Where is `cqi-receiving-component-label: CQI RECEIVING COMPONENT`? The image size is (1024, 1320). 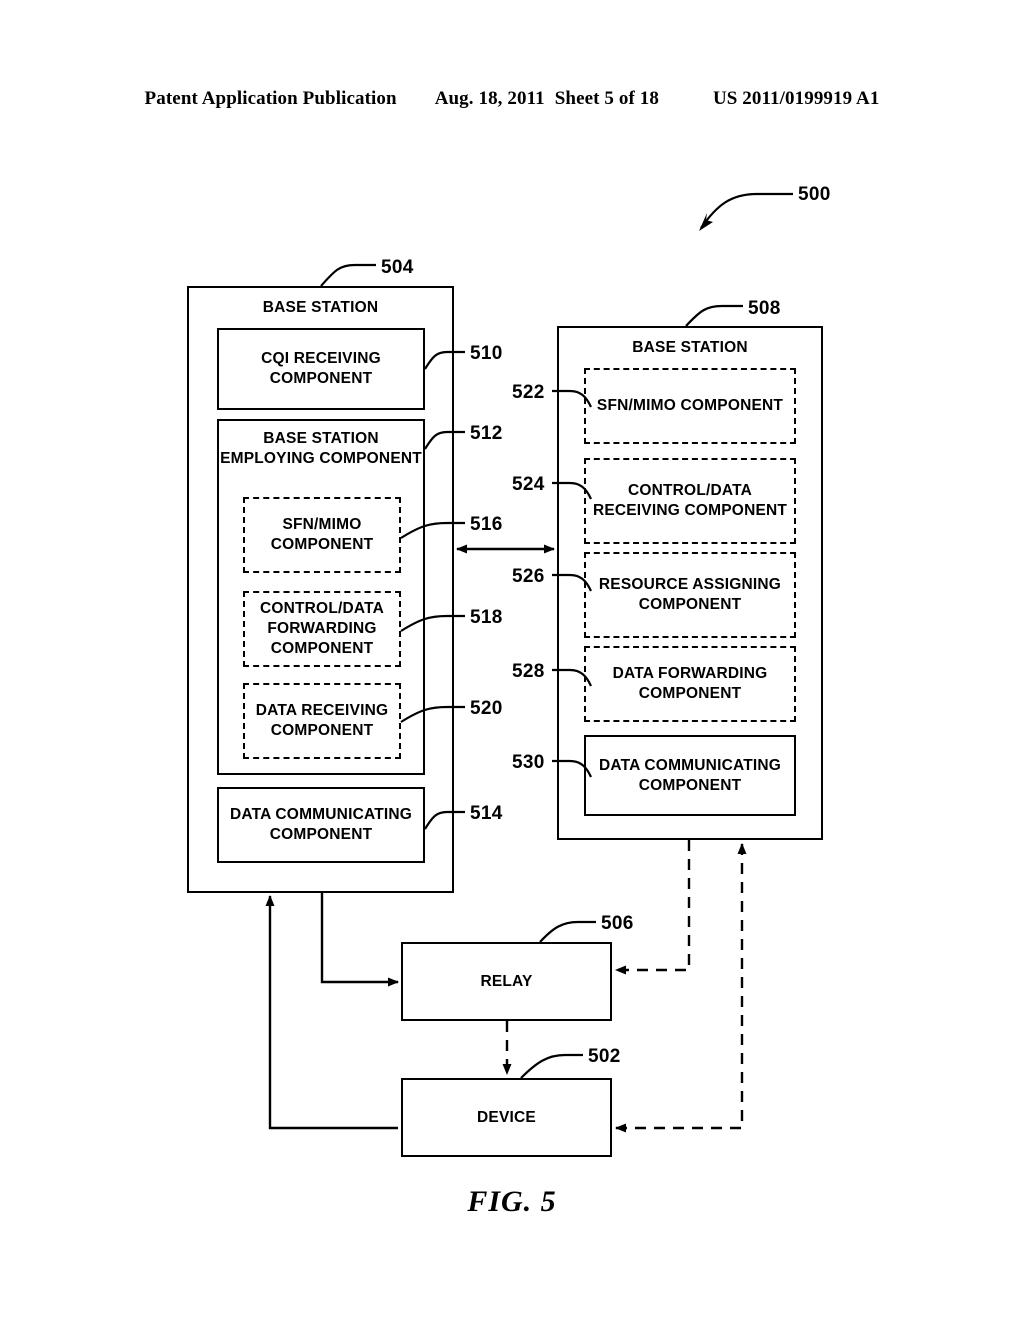 cqi-receiving-component-label: CQI RECEIVING COMPONENT is located at coordinates (321, 368).